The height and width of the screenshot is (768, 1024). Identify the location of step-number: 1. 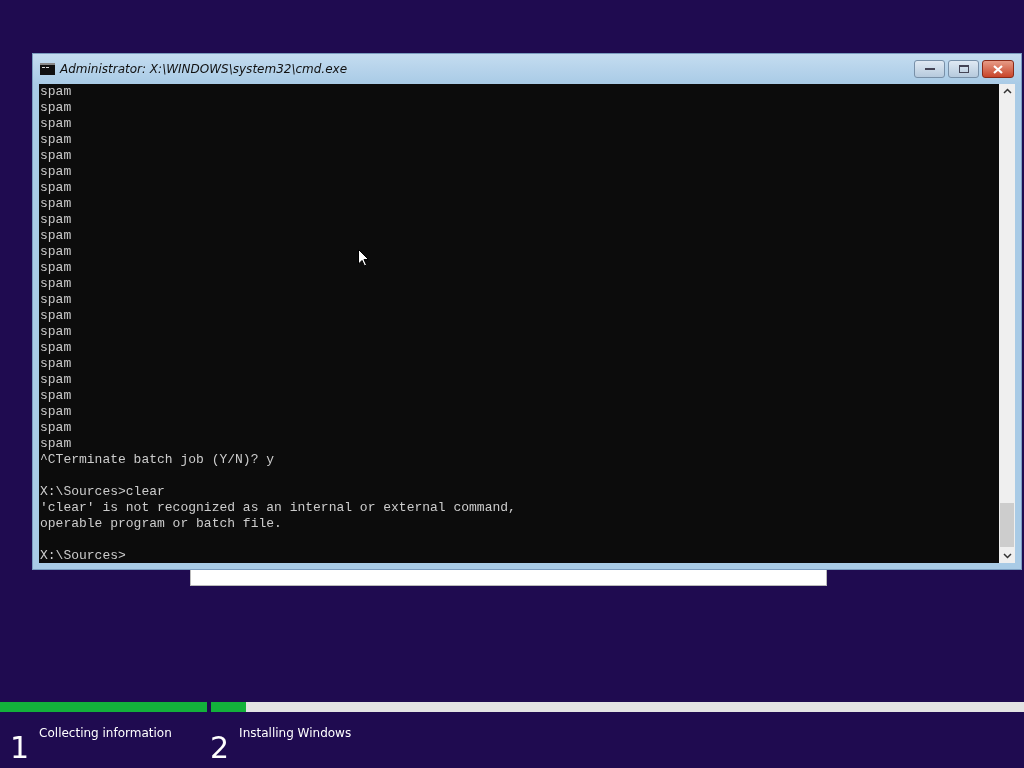
(20, 748).